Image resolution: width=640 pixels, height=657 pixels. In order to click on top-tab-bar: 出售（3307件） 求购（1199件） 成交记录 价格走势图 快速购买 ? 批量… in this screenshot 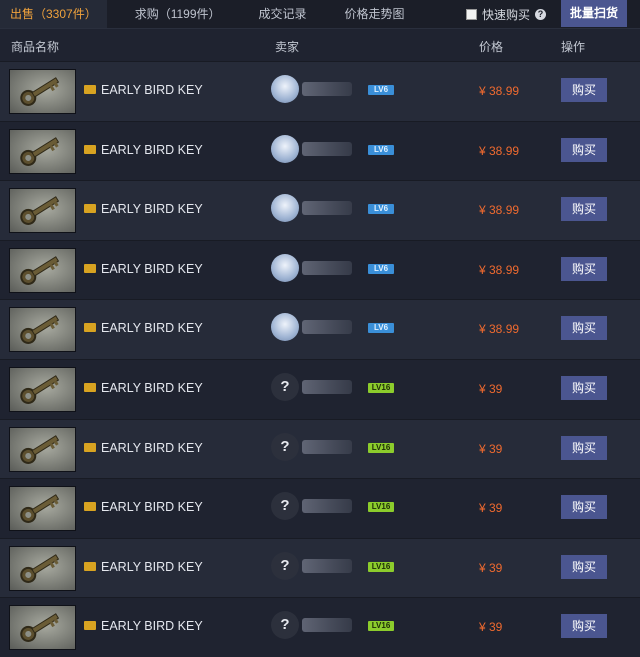, I will do `click(320, 14)`.